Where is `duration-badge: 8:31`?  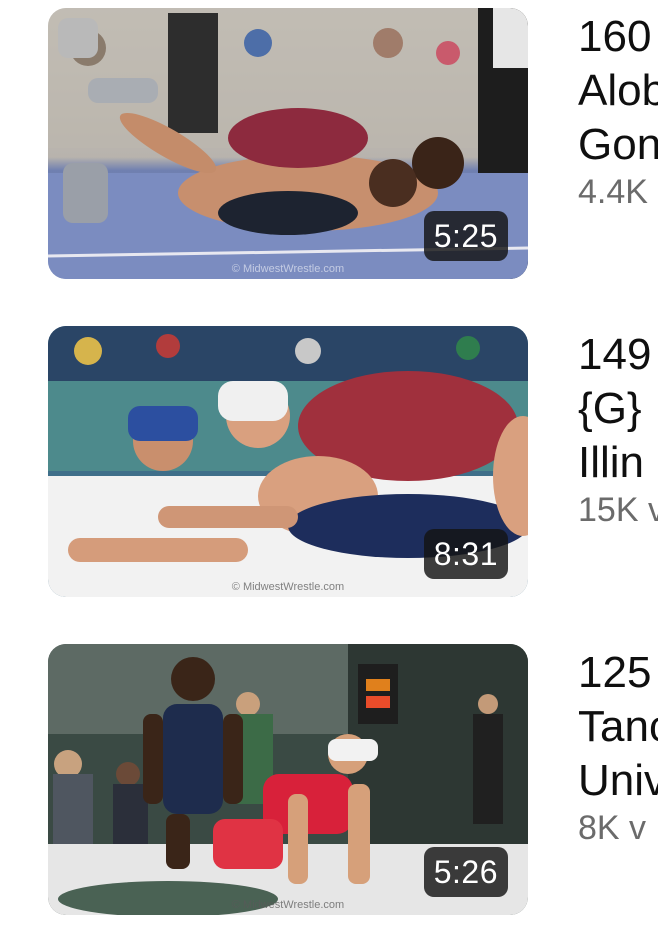
duration-badge: 8:31 is located at coordinates (465, 554).